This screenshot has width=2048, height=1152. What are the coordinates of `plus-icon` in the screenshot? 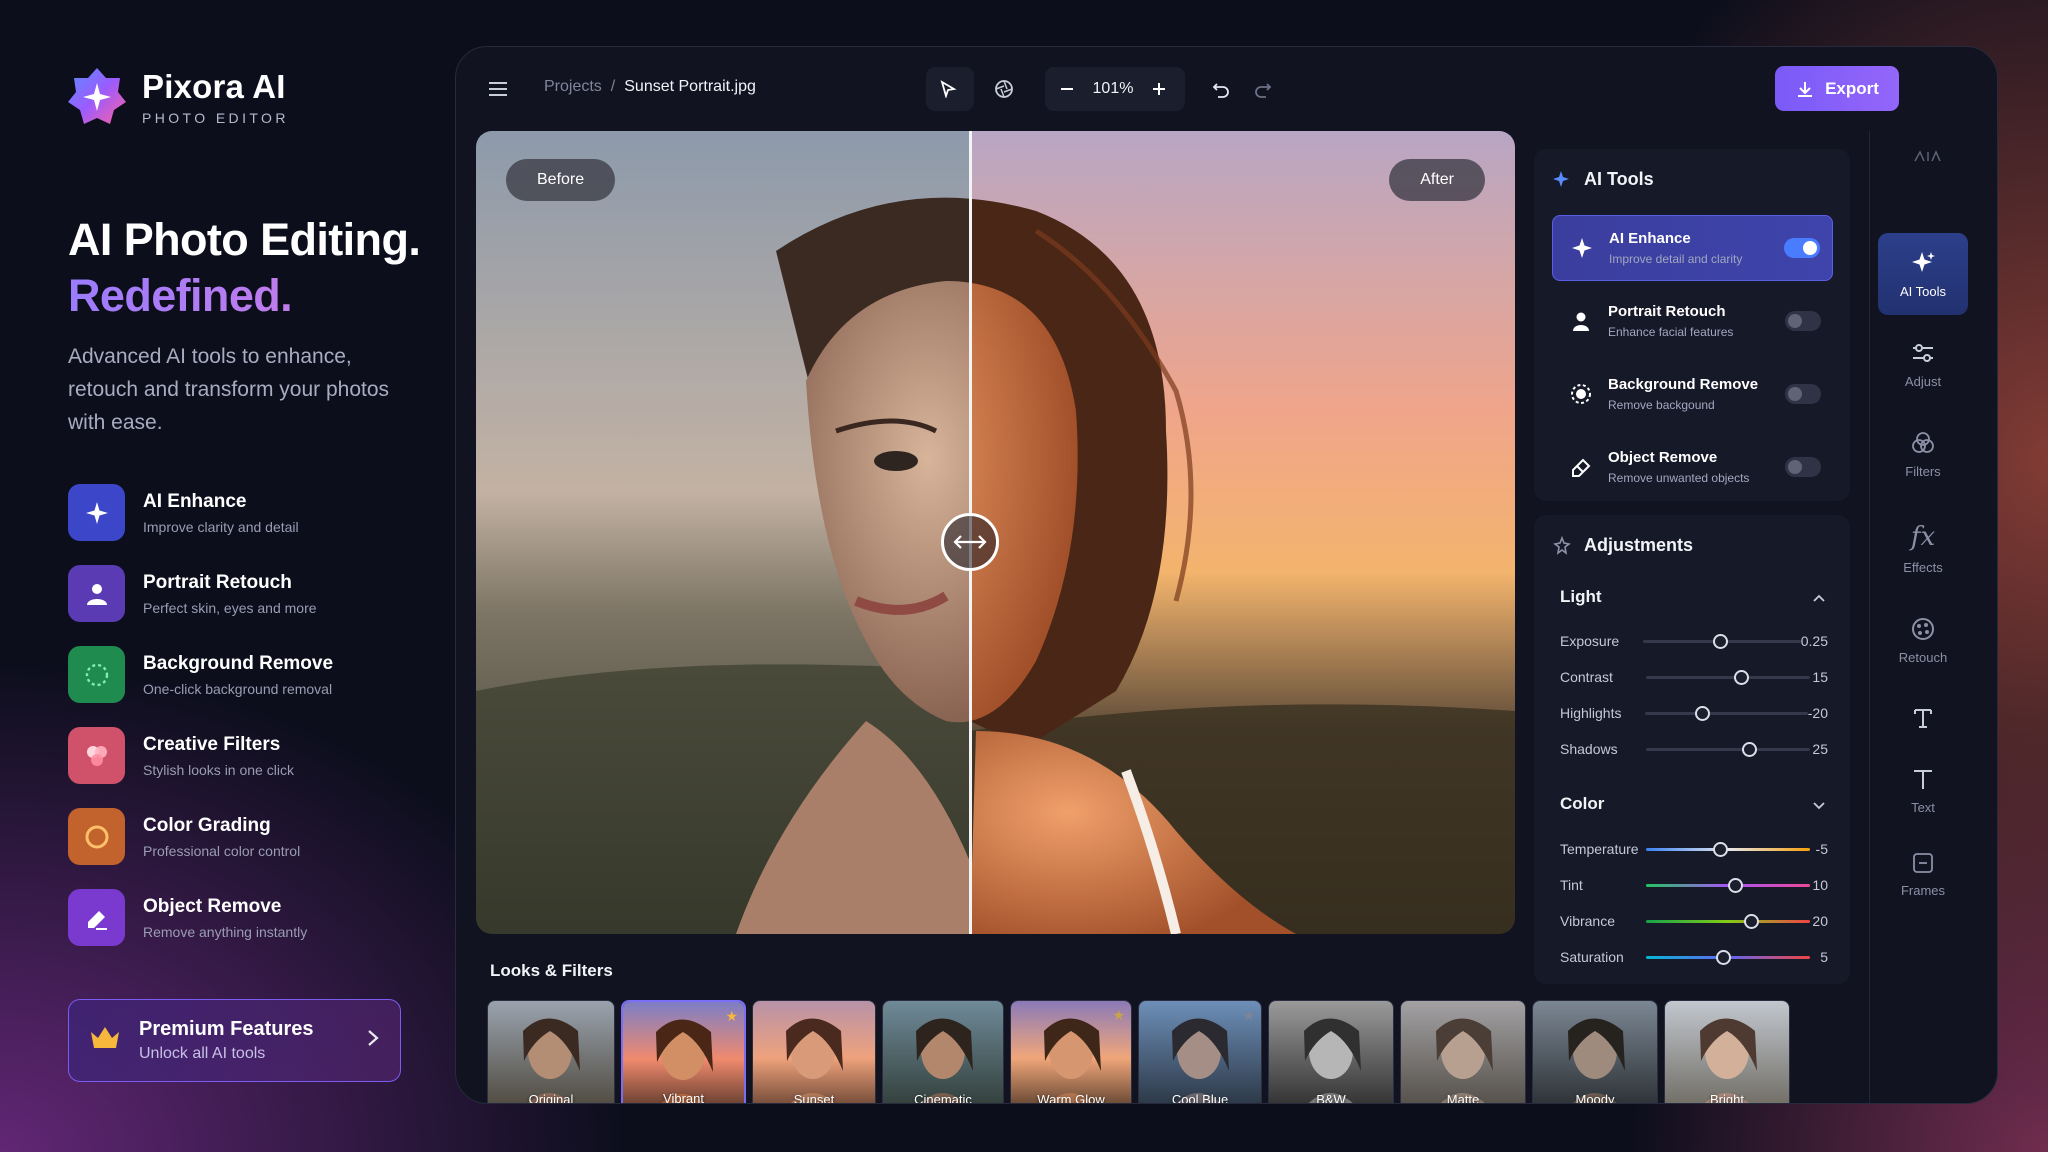 It's located at (1159, 89).